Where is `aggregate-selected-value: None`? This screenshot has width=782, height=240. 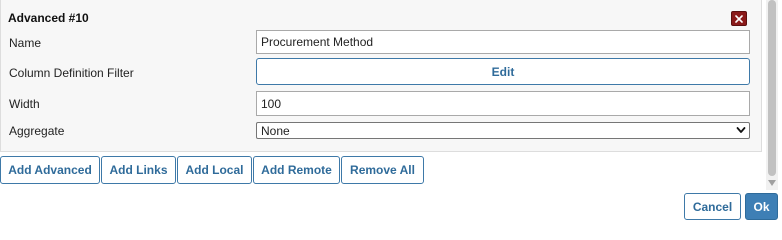
aggregate-selected-value: None is located at coordinates (275, 130).